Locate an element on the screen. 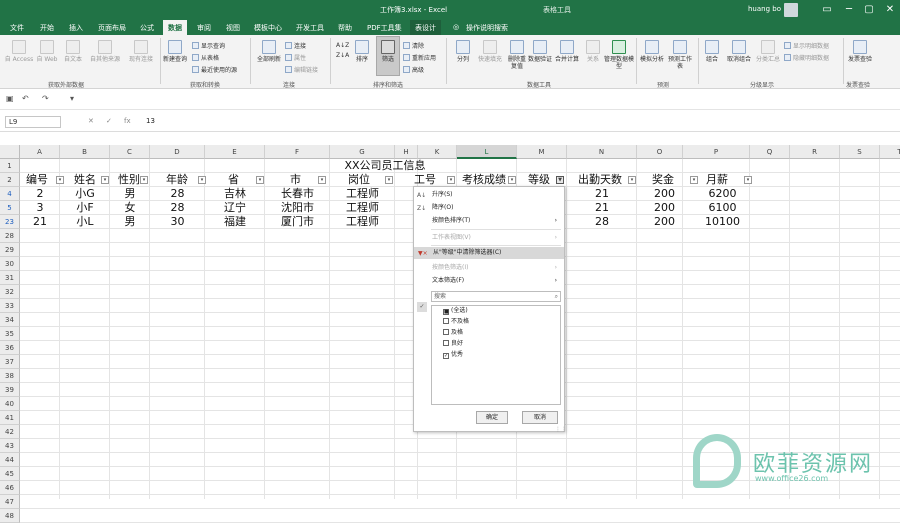  row-header-47: 47 is located at coordinates (10, 502).